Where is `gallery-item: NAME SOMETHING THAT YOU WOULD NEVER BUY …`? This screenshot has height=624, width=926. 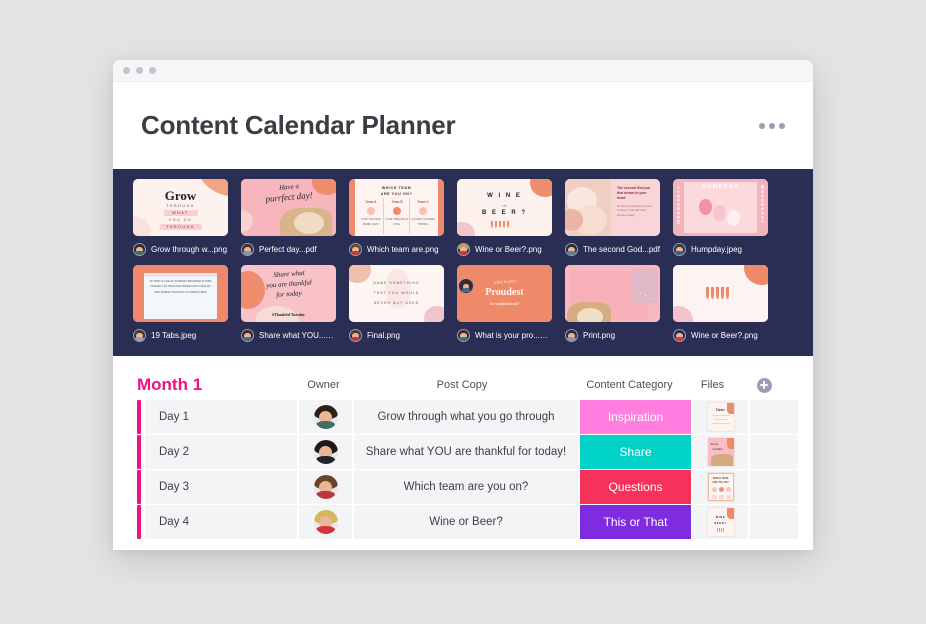 gallery-item: NAME SOMETHING THAT YOU WOULD NEVER BUY … is located at coordinates (396, 308).